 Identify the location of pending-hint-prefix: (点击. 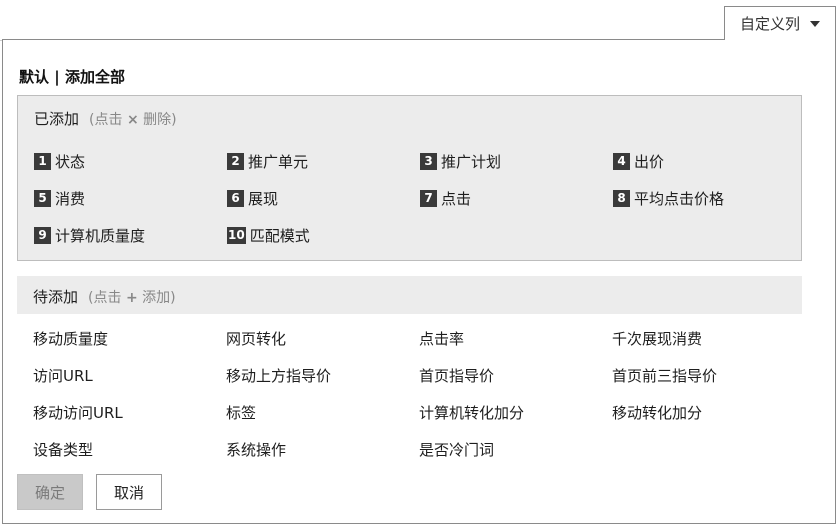
(105, 298).